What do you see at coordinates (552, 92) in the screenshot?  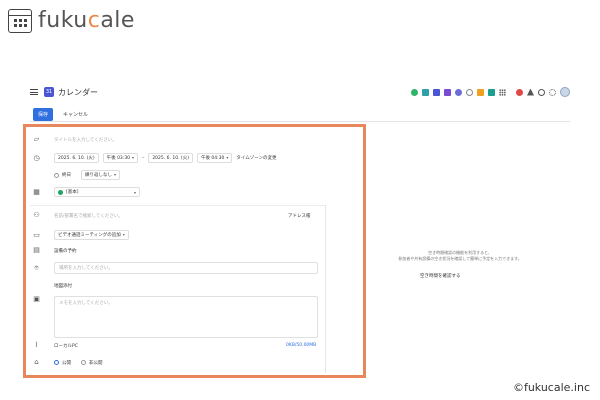 I see `settings-gear-icon` at bounding box center [552, 92].